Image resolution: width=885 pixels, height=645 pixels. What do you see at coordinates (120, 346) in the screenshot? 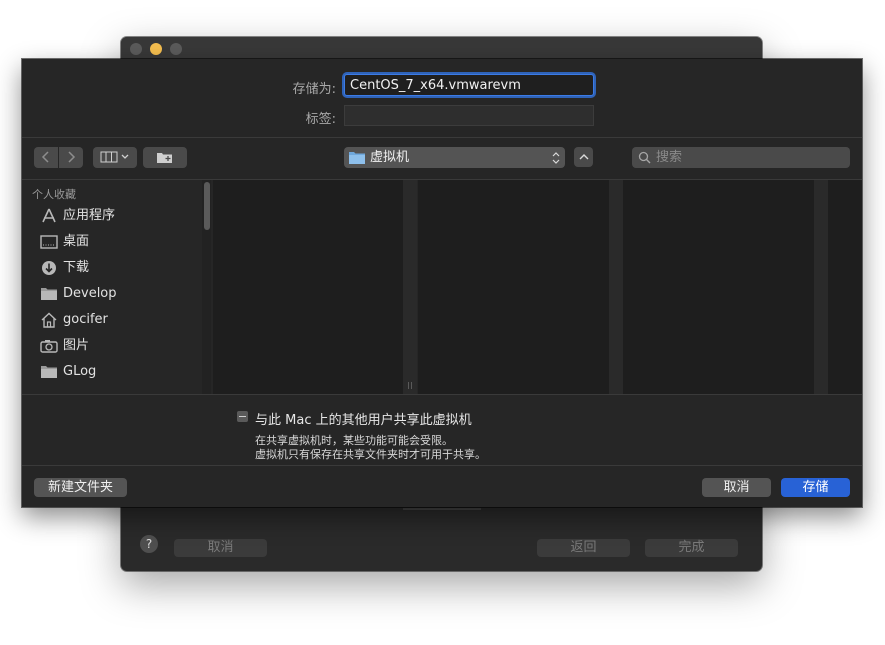
I see `sidebar-item-pictures: 图片` at bounding box center [120, 346].